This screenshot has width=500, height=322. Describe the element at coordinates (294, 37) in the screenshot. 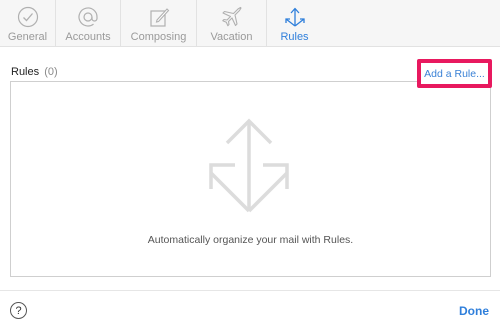

I see `tab-rules-label: Rules` at that location.